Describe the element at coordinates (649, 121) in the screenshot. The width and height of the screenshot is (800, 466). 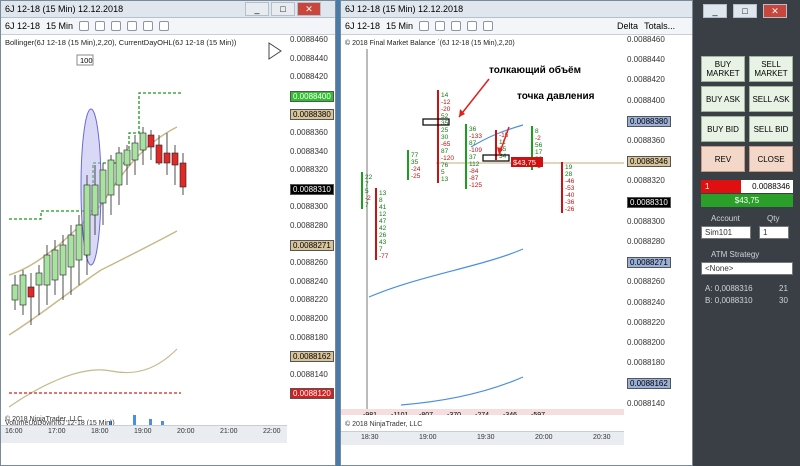
I see `price-tick: 0.0088380` at that location.